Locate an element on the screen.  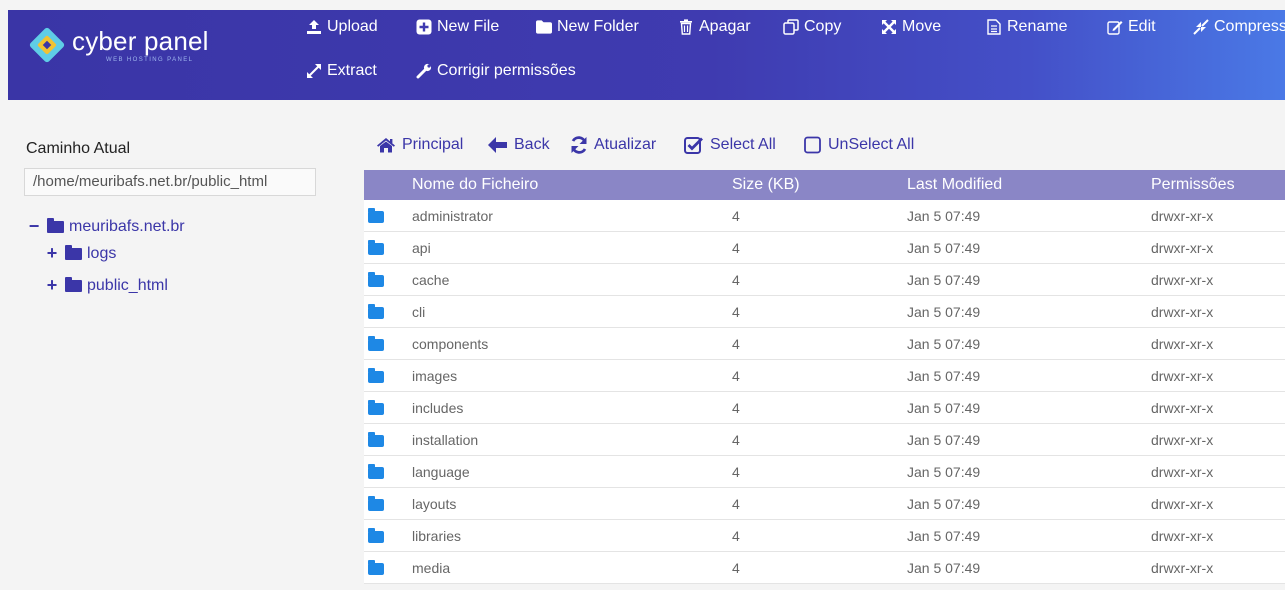
file-name: language is located at coordinates (441, 472).